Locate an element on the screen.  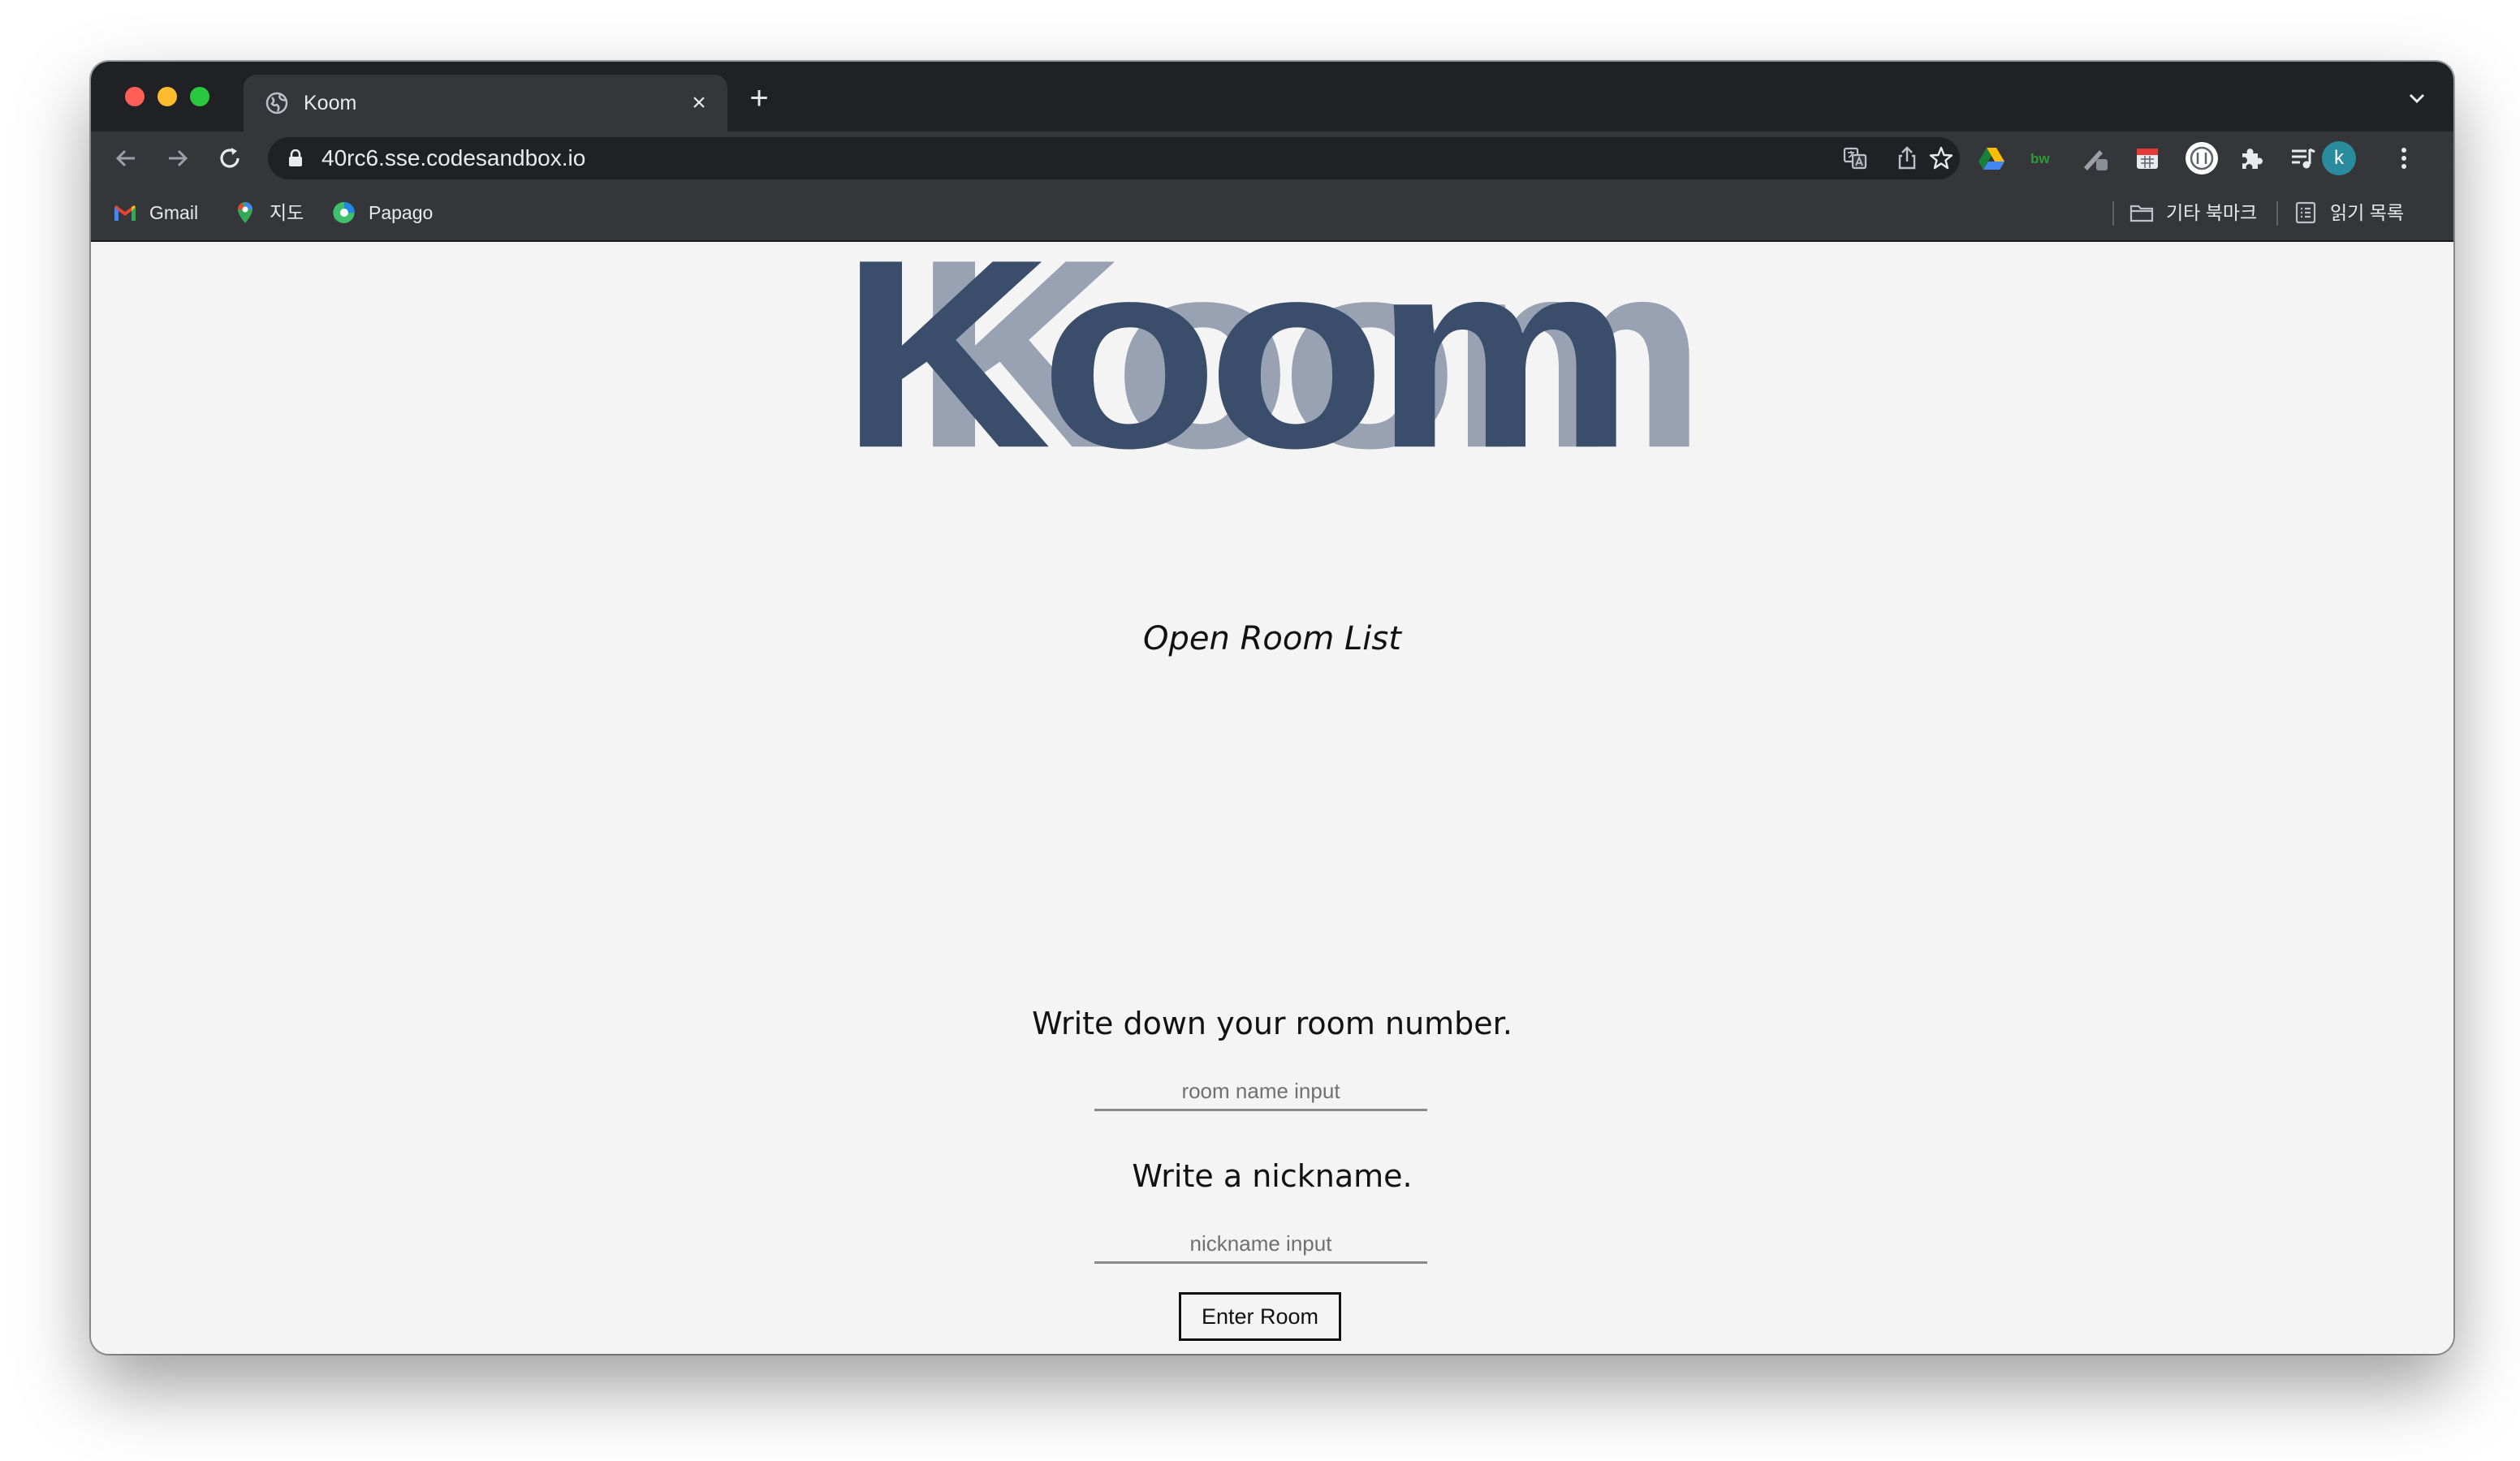
room-list-title: Open Room List is located at coordinates (1272, 638).